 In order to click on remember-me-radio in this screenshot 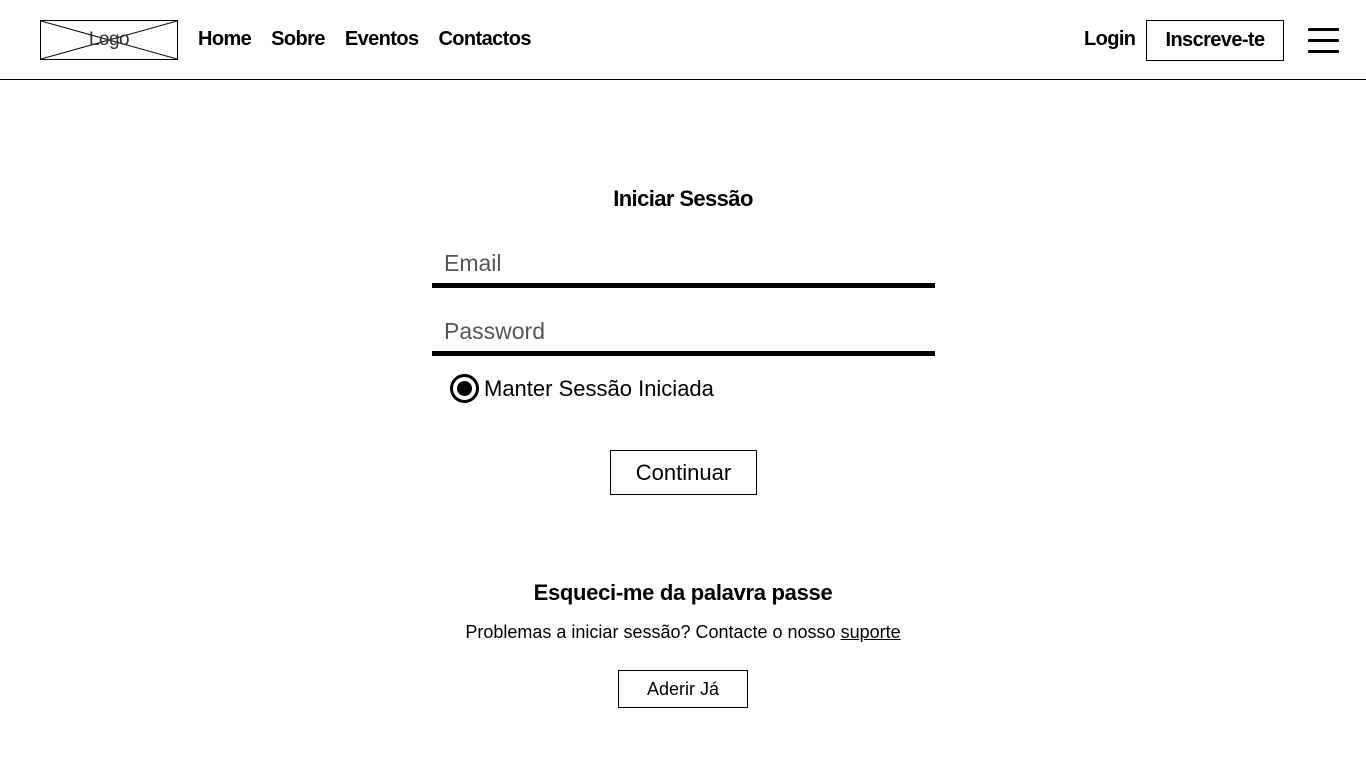, I will do `click(464, 388)`.